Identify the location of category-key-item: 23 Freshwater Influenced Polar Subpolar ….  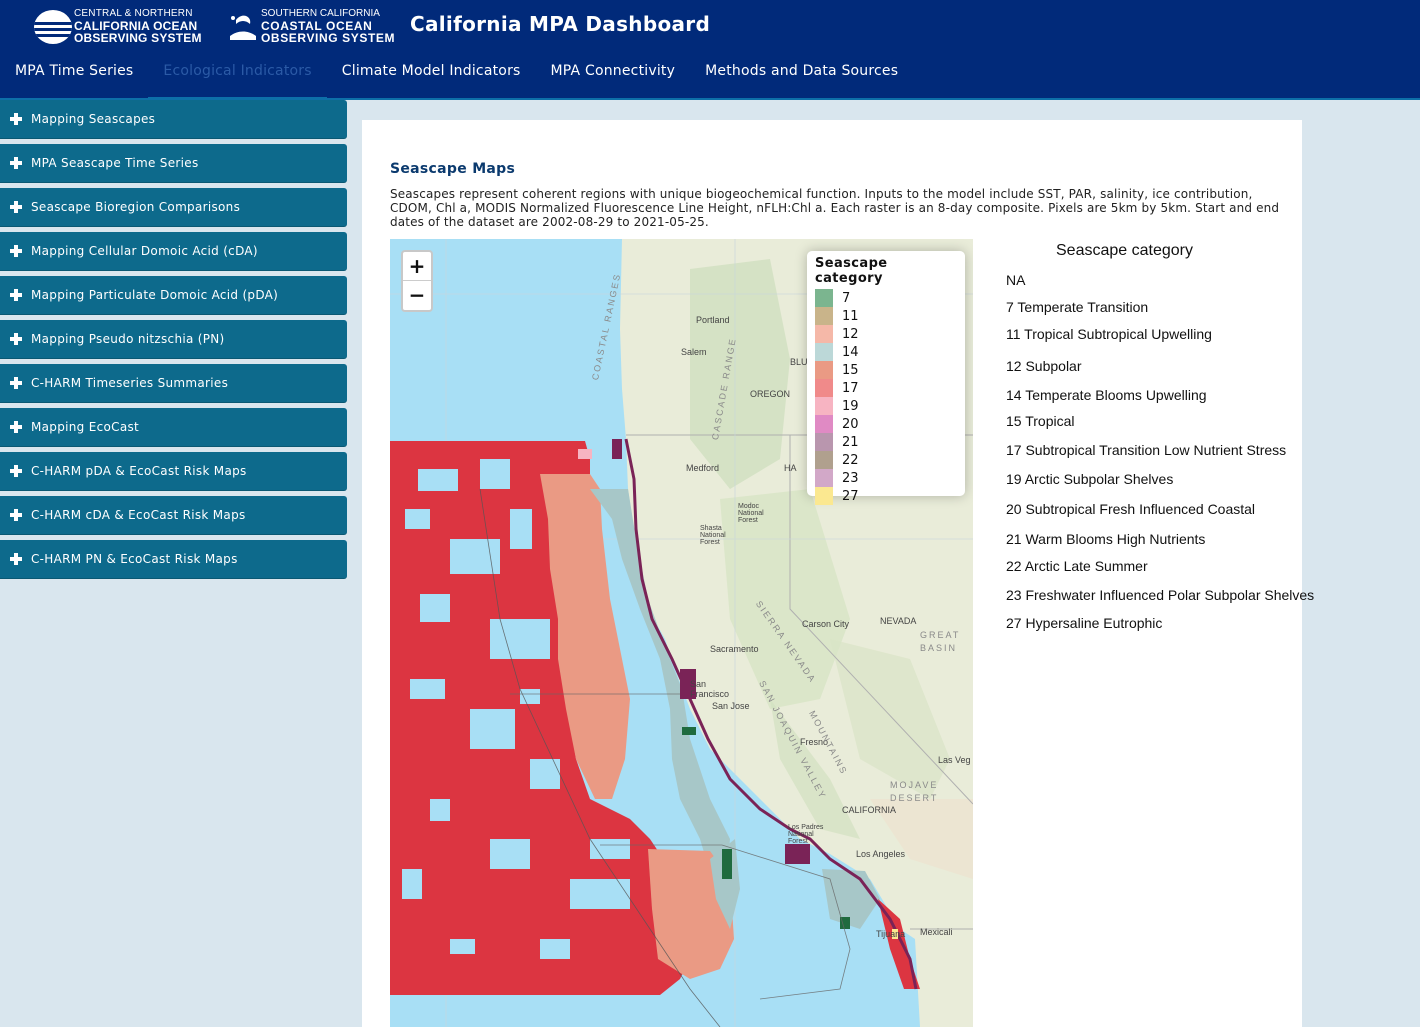
(1160, 595).